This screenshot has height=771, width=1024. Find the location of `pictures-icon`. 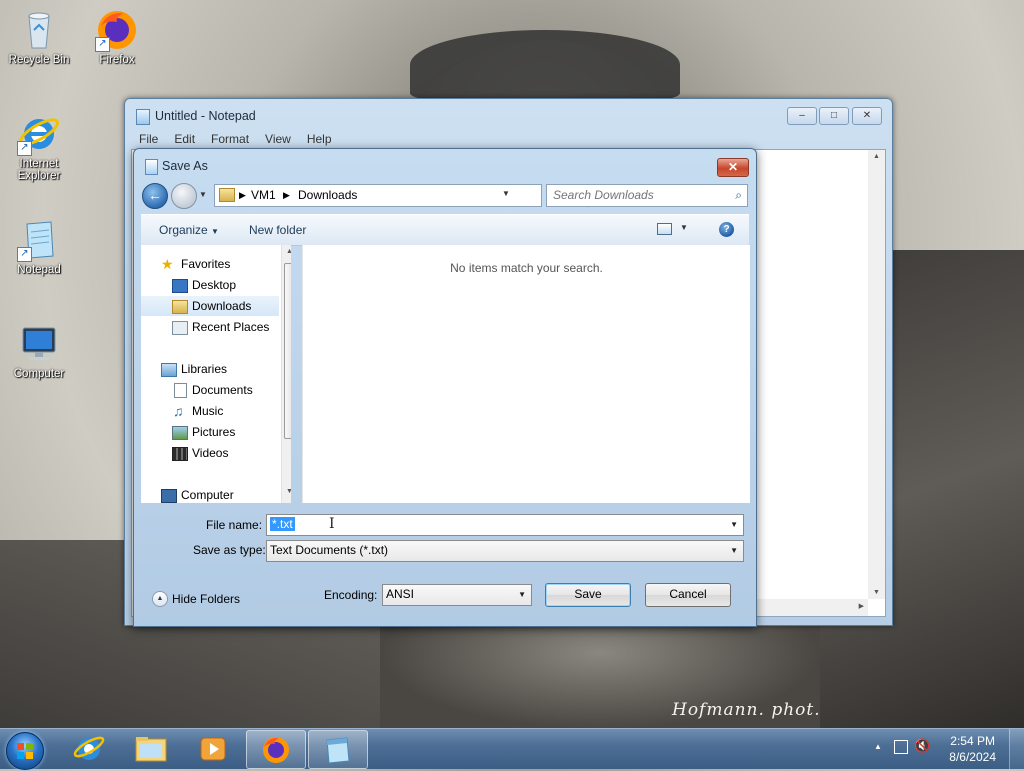

pictures-icon is located at coordinates (180, 433).